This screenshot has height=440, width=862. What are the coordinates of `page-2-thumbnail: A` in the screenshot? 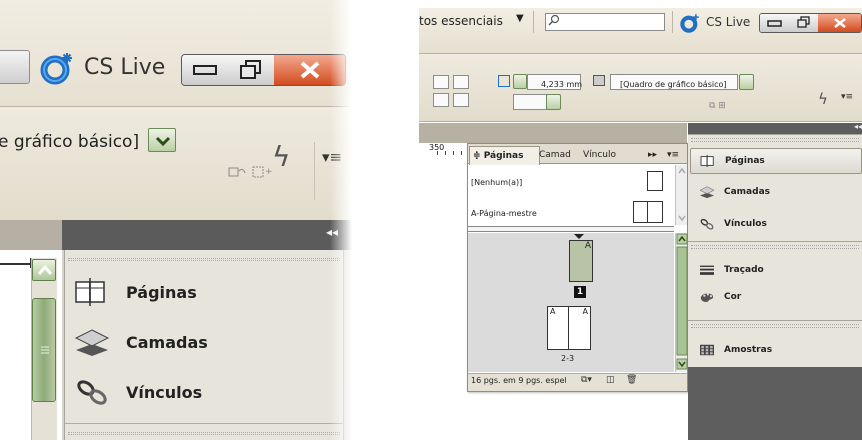 It's located at (558, 328).